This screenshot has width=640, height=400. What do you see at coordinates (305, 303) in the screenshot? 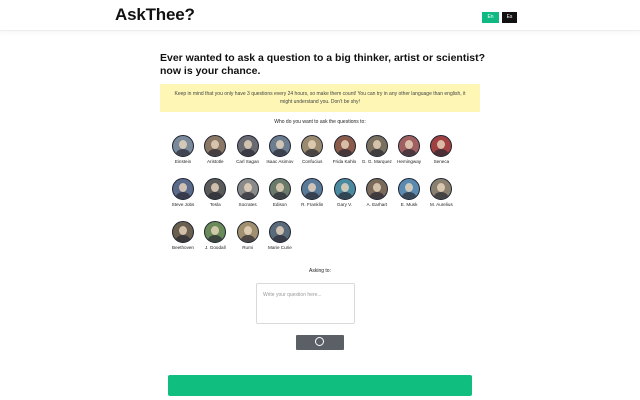
I see `question-input` at bounding box center [305, 303].